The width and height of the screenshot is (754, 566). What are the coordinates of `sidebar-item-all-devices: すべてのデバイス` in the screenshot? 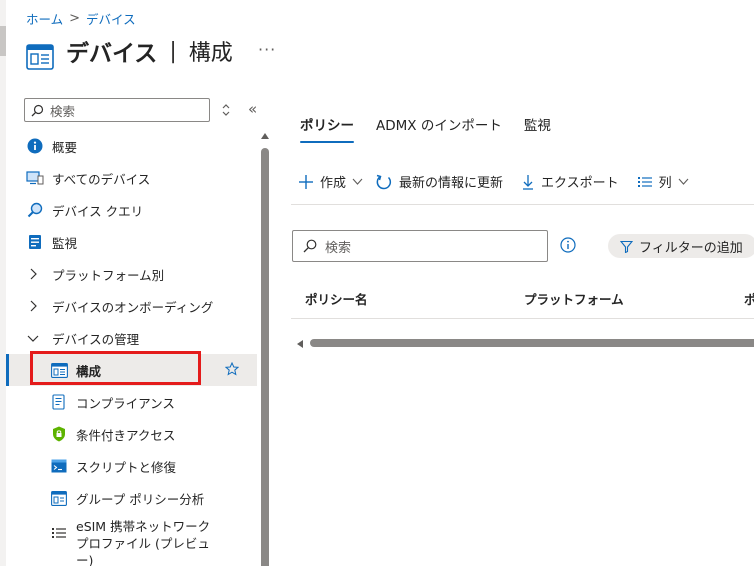 It's located at (131, 178).